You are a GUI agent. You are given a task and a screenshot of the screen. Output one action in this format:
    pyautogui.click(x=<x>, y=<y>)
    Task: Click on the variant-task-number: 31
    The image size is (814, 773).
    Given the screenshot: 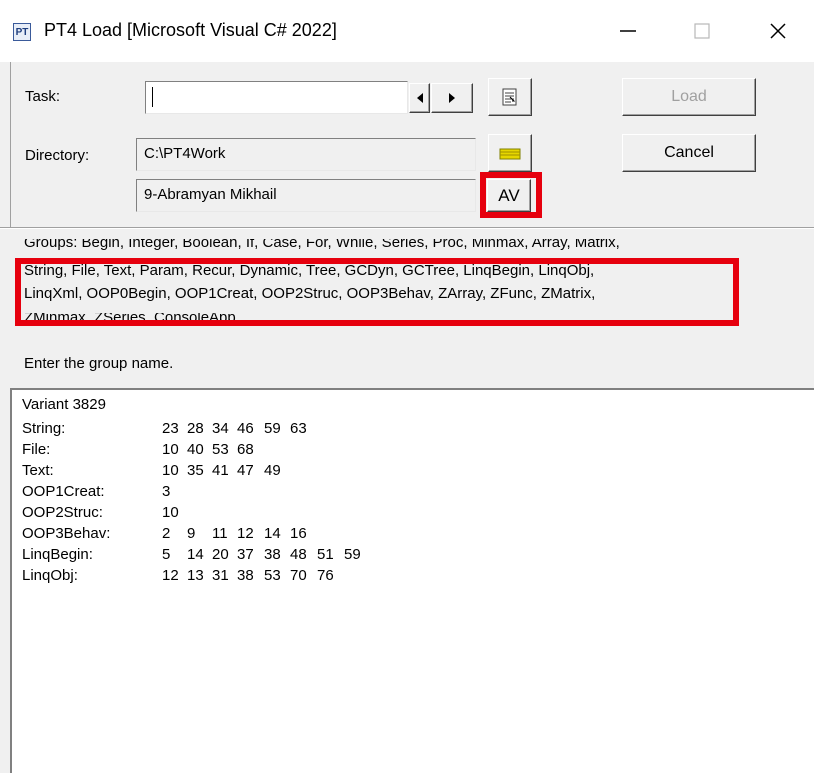 What is the action you would take?
    pyautogui.click(x=220, y=575)
    